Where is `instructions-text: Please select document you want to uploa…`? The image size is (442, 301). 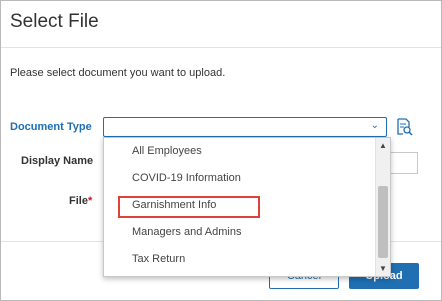
instructions-text: Please select document you want to uploa… is located at coordinates (118, 73).